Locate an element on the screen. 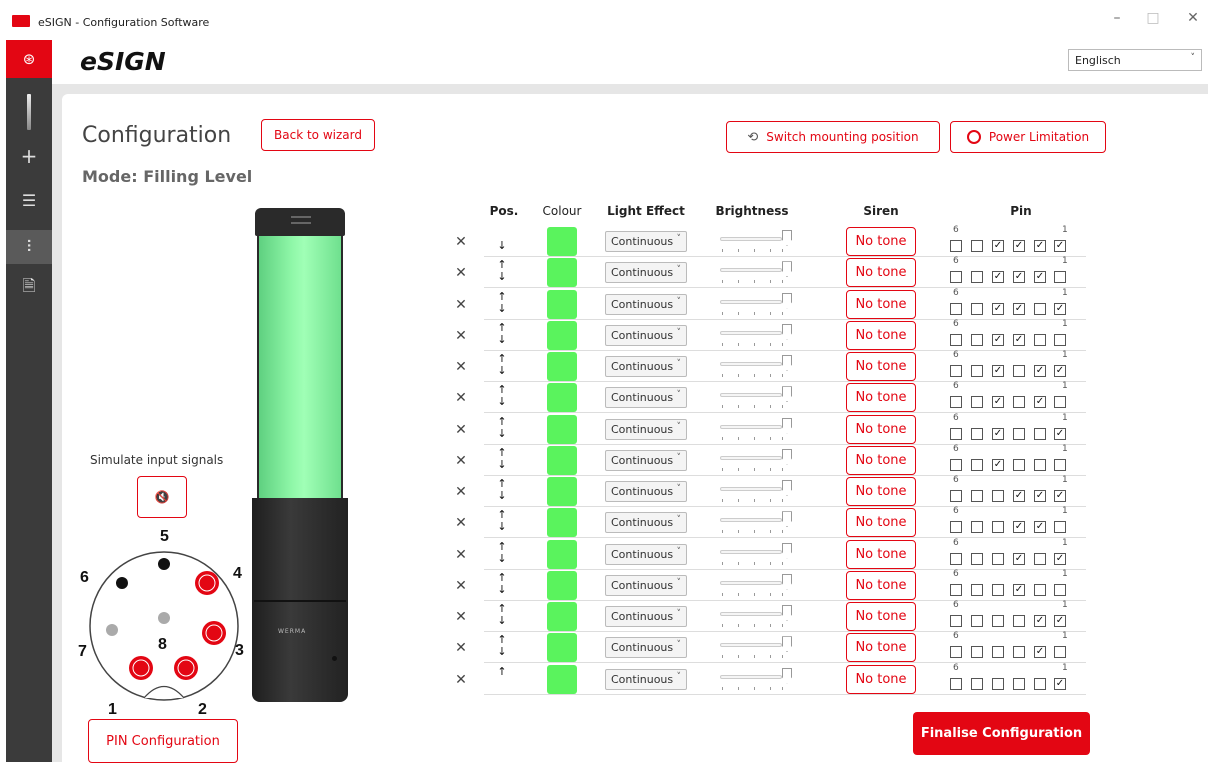  pin-configuration-button: PIN Configuration is located at coordinates (163, 741).